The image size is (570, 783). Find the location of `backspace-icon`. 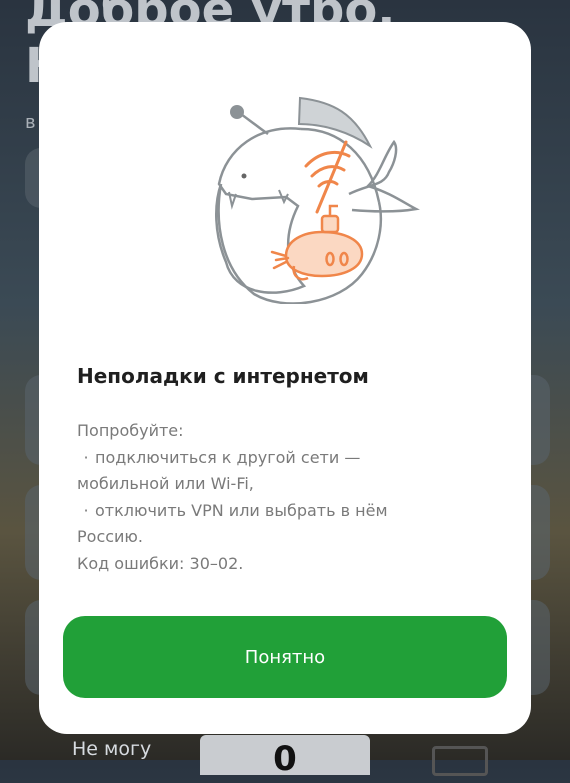

backspace-icon is located at coordinates (460, 761).